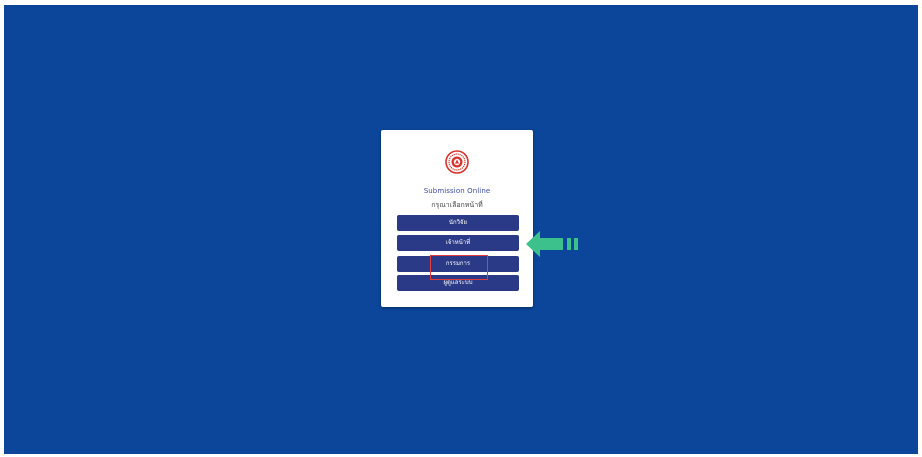  Describe the element at coordinates (457, 205) in the screenshot. I see `choose-role-label: กรุณาเลือกหน้าที่` at that location.